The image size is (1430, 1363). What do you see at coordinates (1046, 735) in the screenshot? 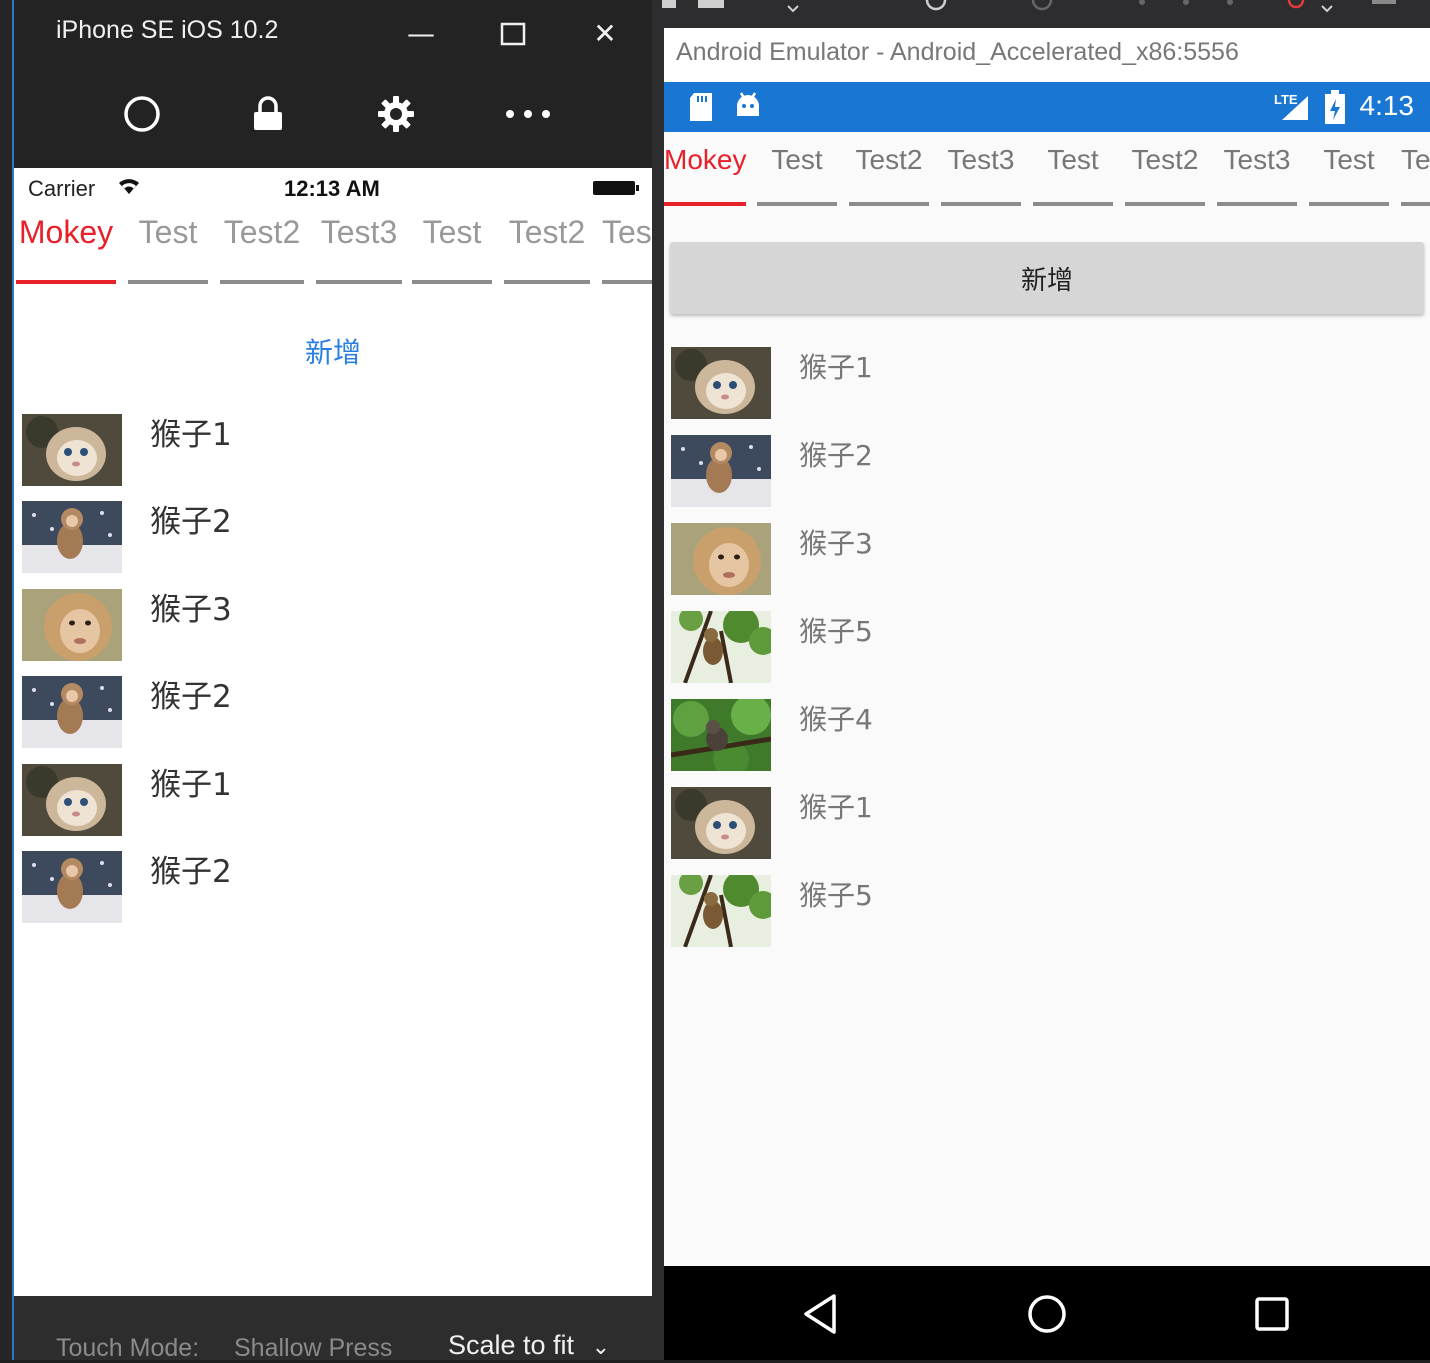
I see `list-item: 猴子4` at bounding box center [1046, 735].